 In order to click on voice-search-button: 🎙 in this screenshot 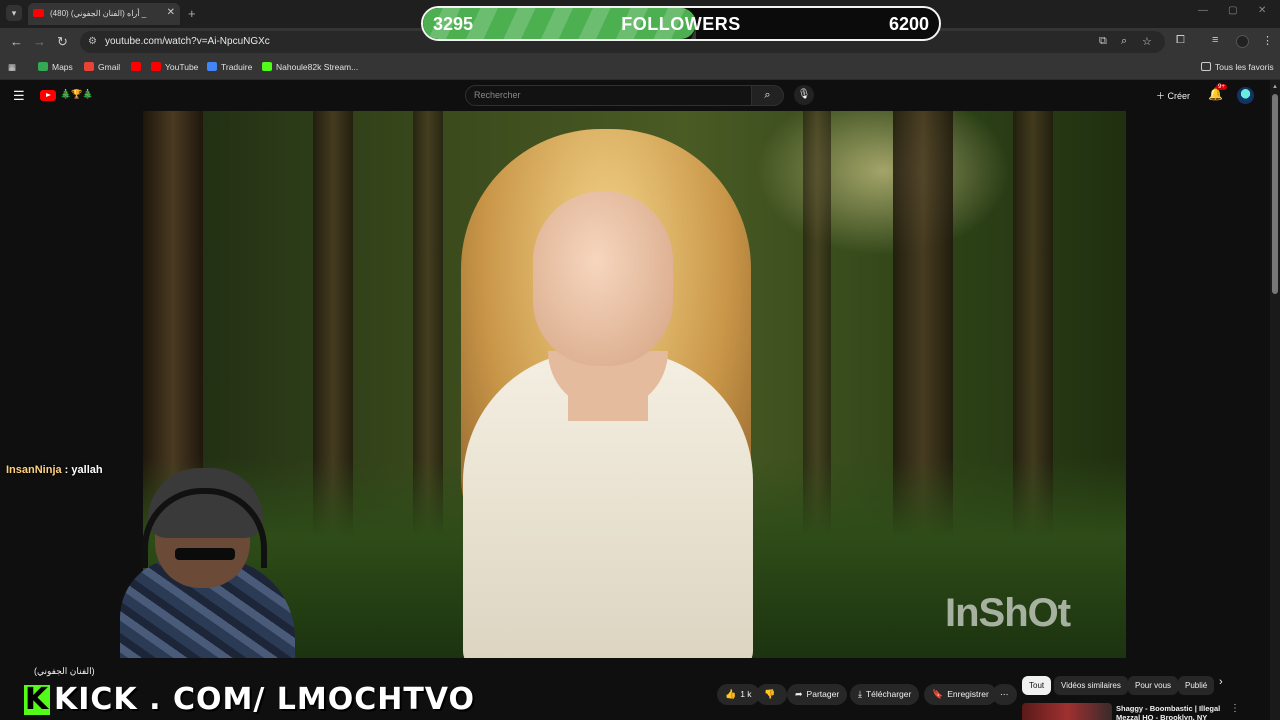, I will do `click(804, 95)`.